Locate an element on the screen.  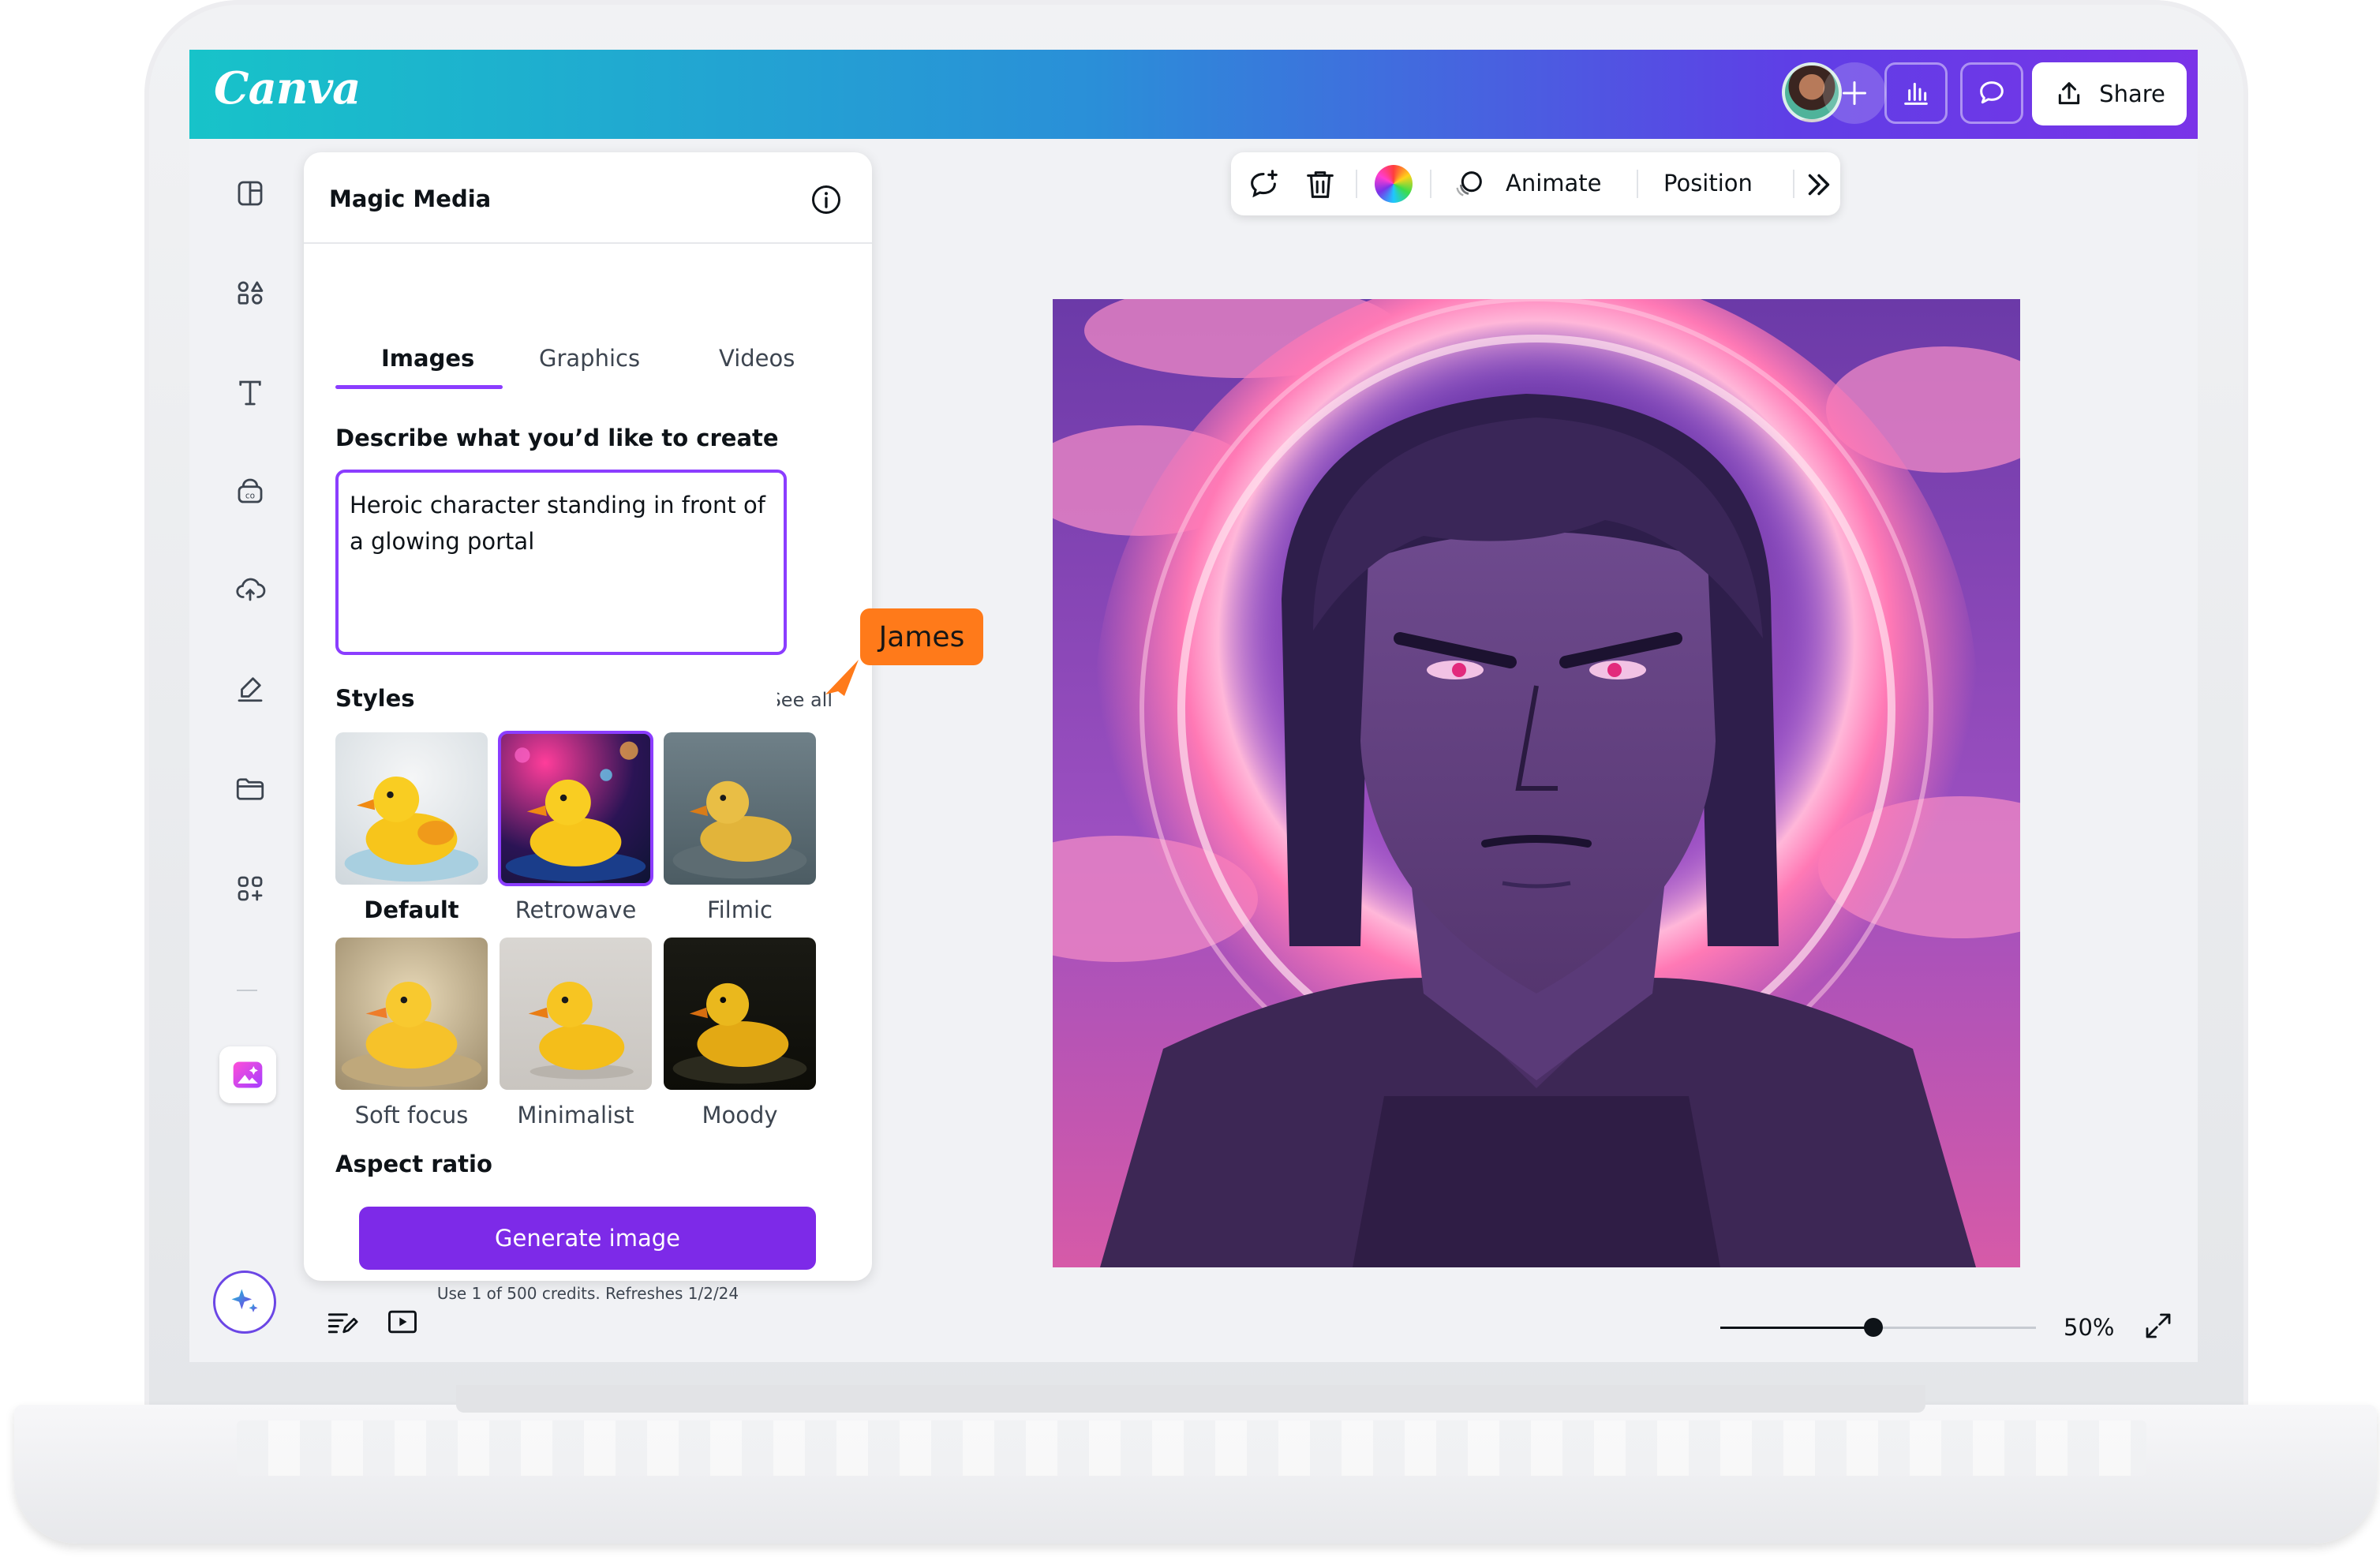
zoom-slider-handle is located at coordinates (1873, 1327).